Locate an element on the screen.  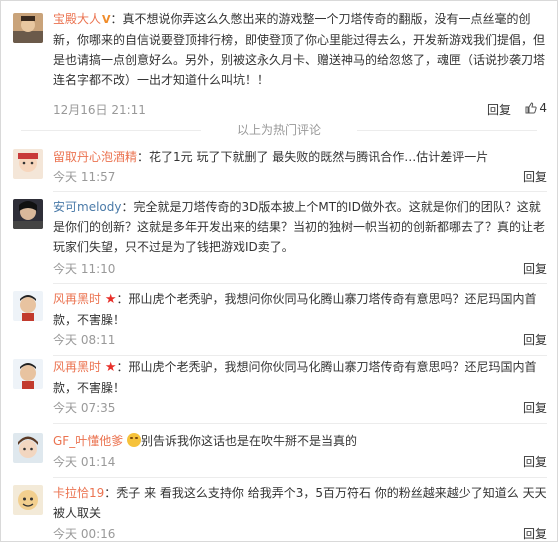
comment-time: 今天 11:57 is located at coordinates (84, 177).